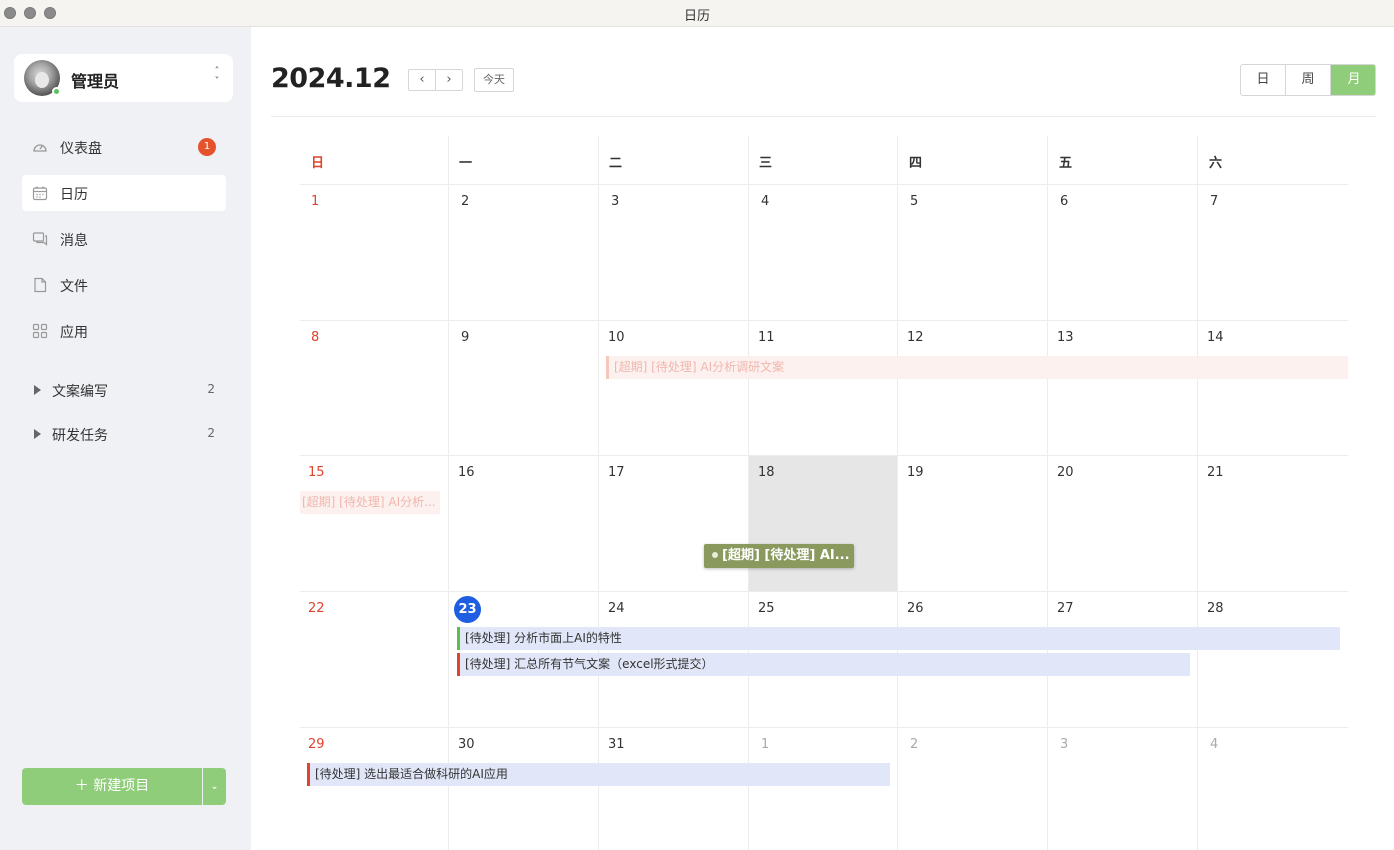  What do you see at coordinates (74, 287) in the screenshot?
I see `sidebar-item-label: 文件` at bounding box center [74, 287].